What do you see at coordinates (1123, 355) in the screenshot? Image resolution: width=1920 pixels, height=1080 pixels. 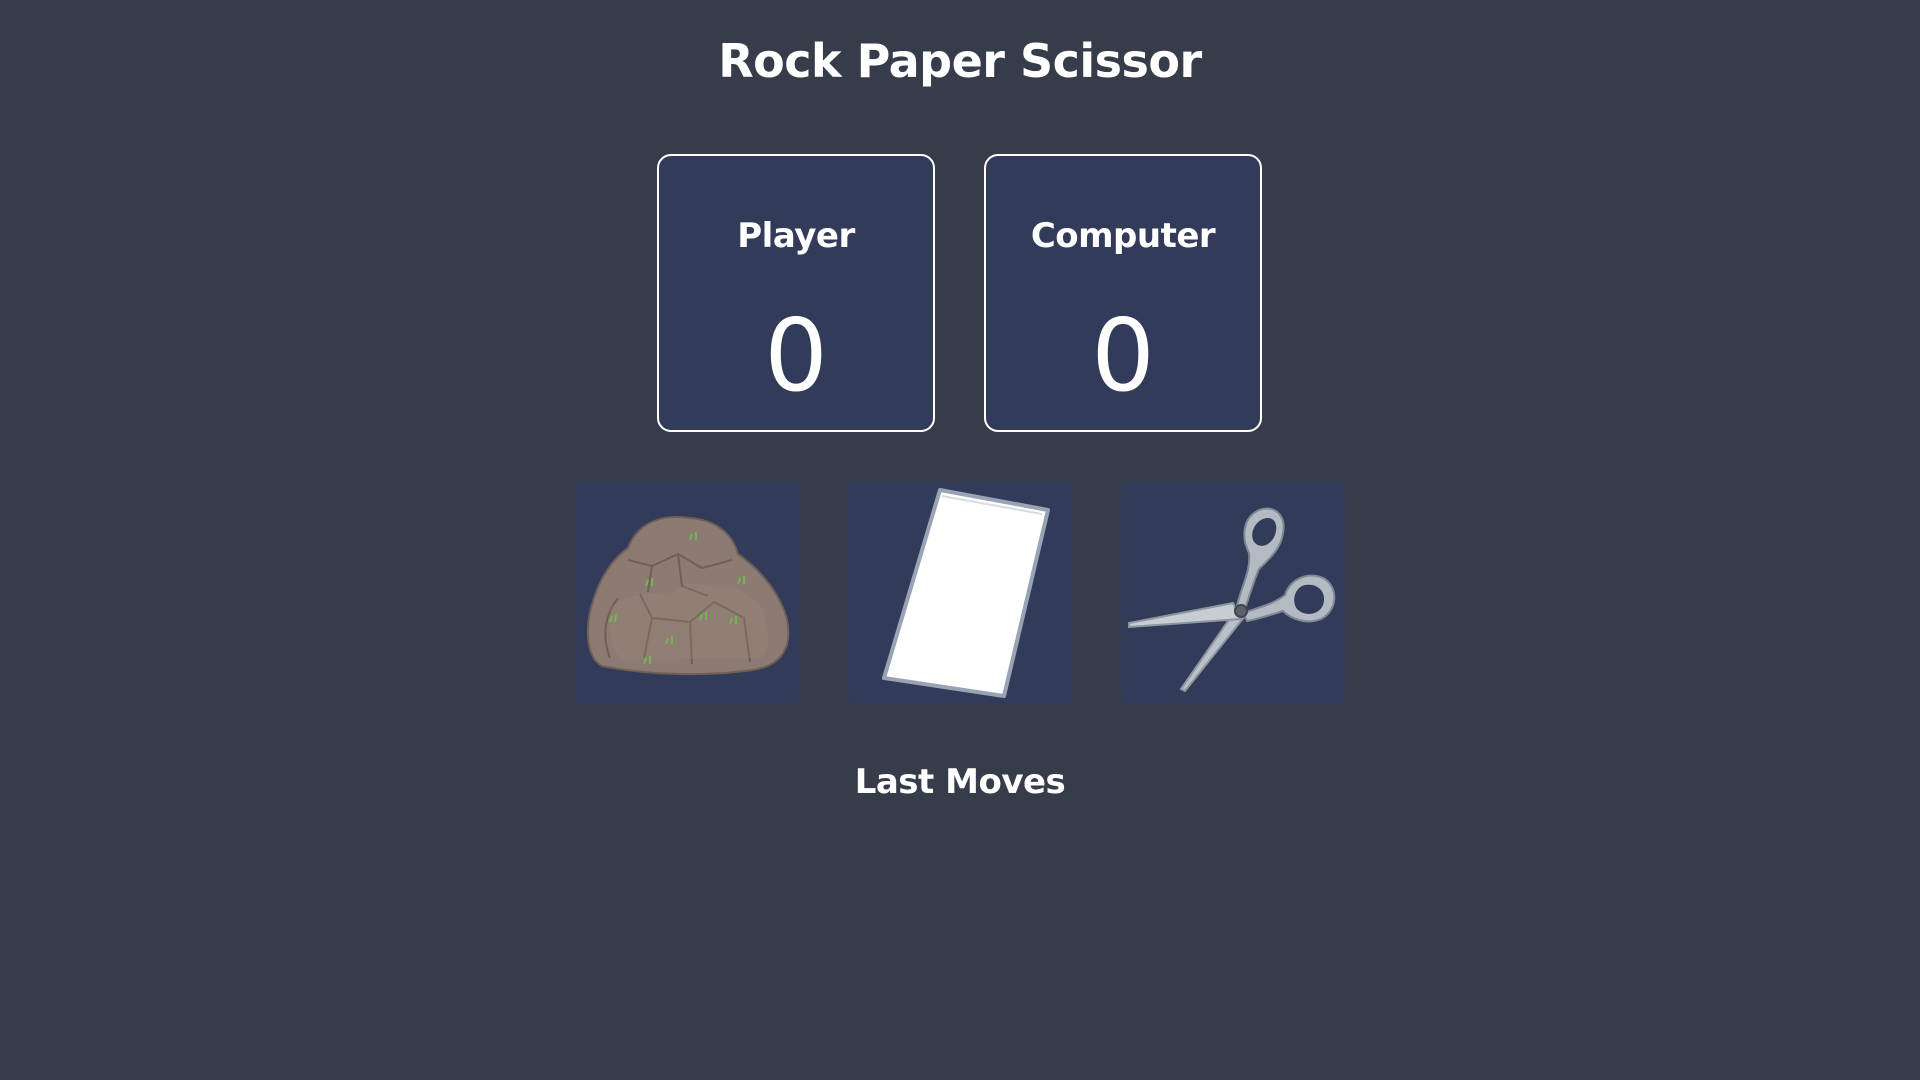 I see `computer-score: 0` at bounding box center [1123, 355].